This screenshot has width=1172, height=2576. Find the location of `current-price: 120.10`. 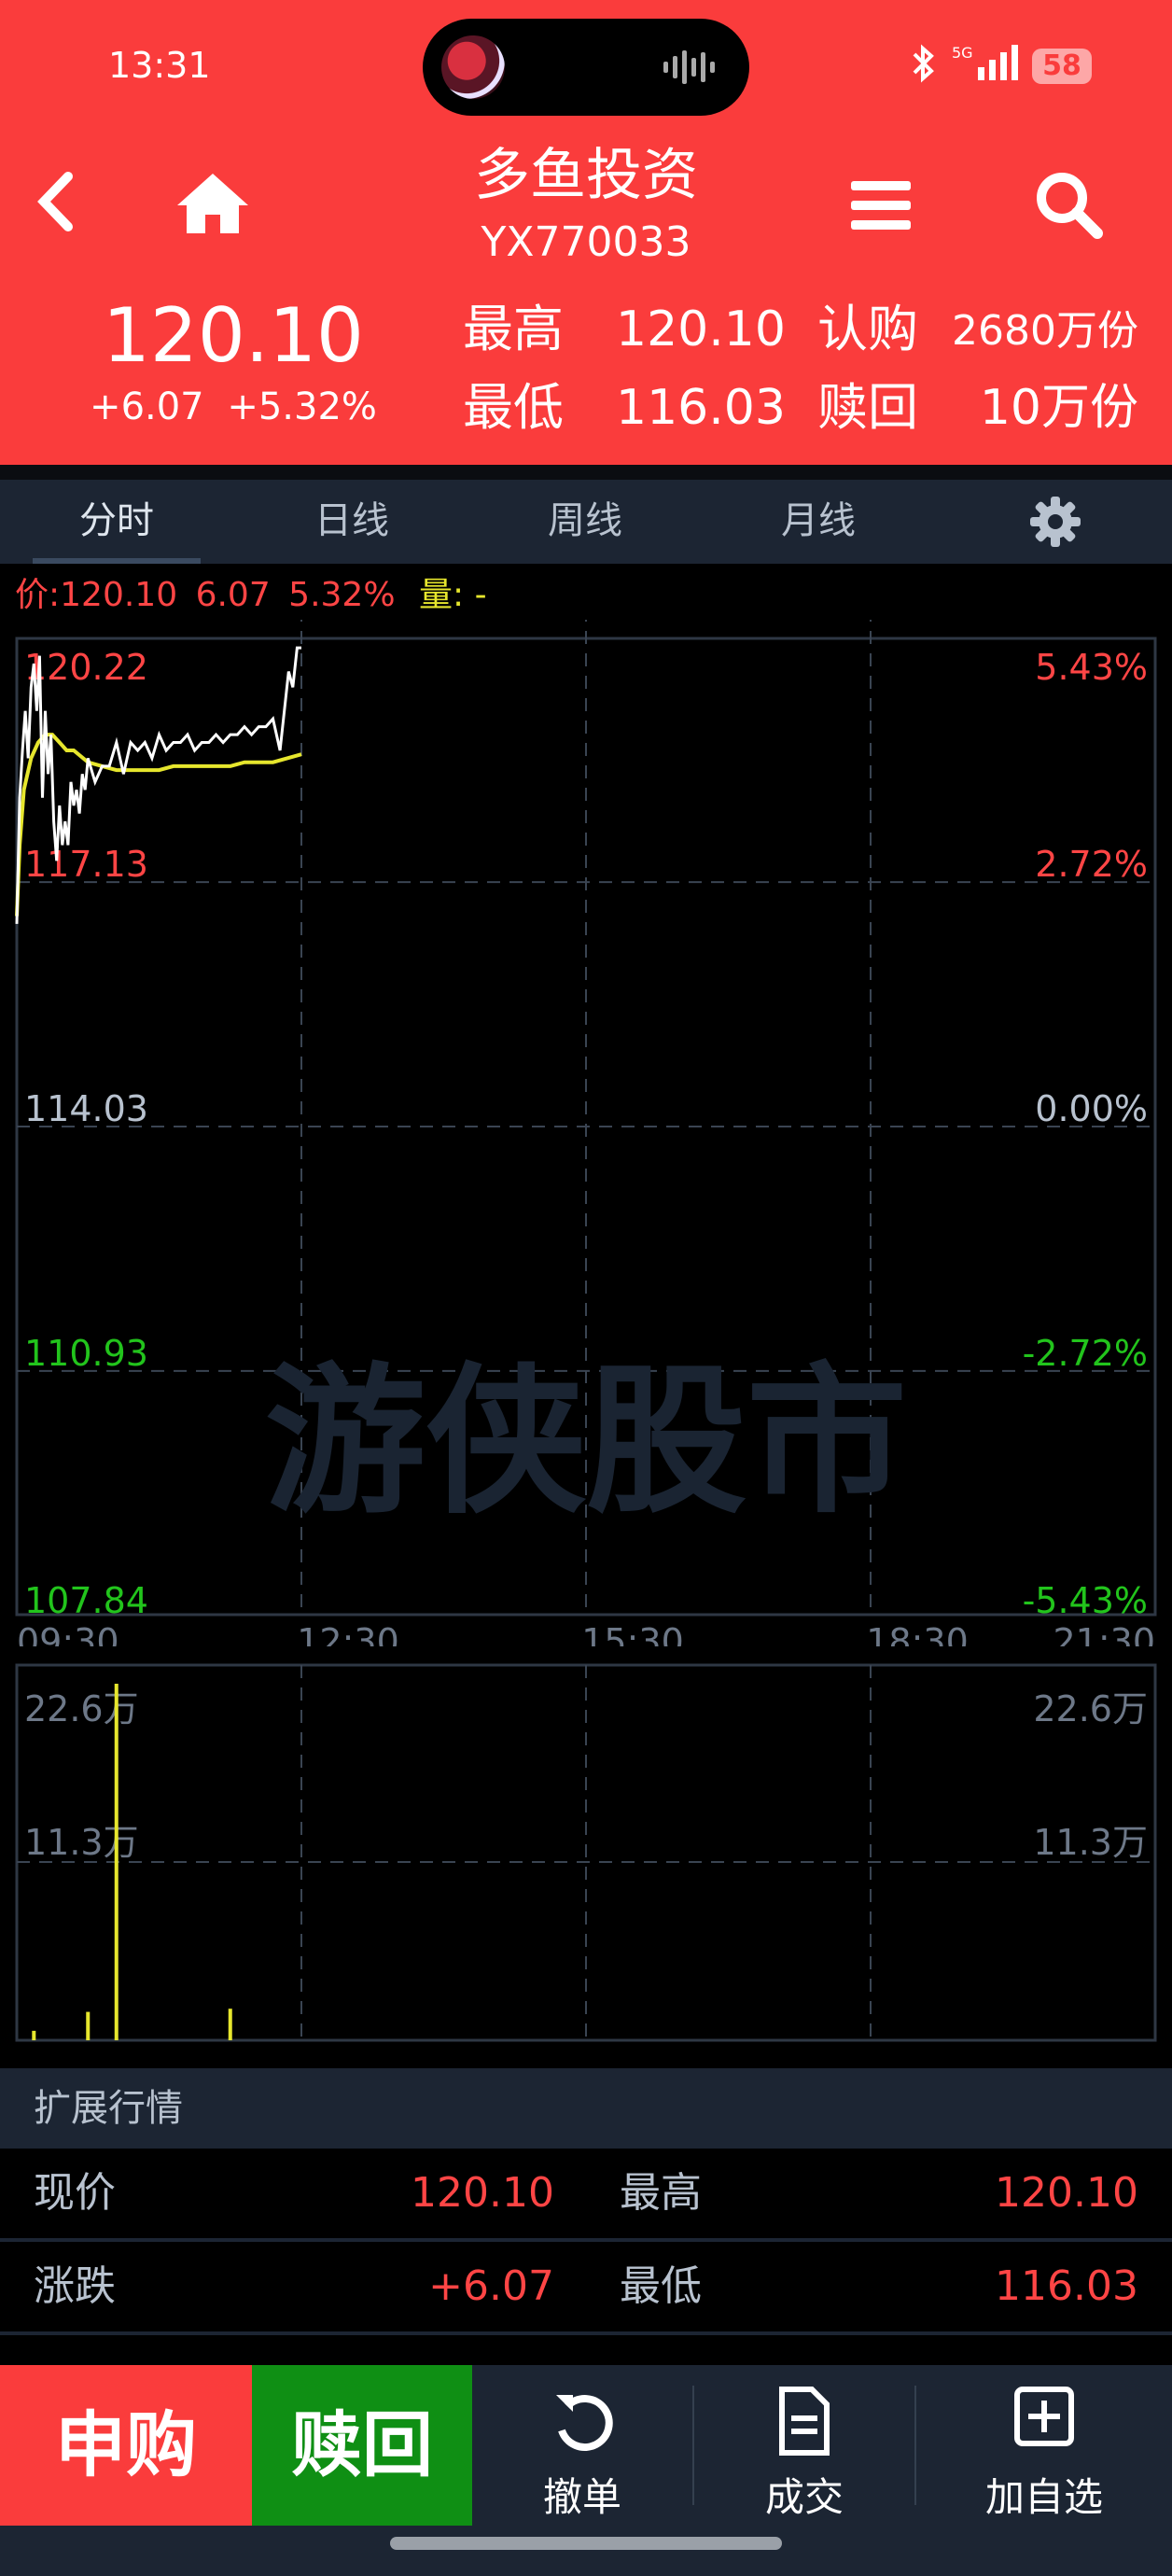

current-price: 120.10 is located at coordinates (233, 335).